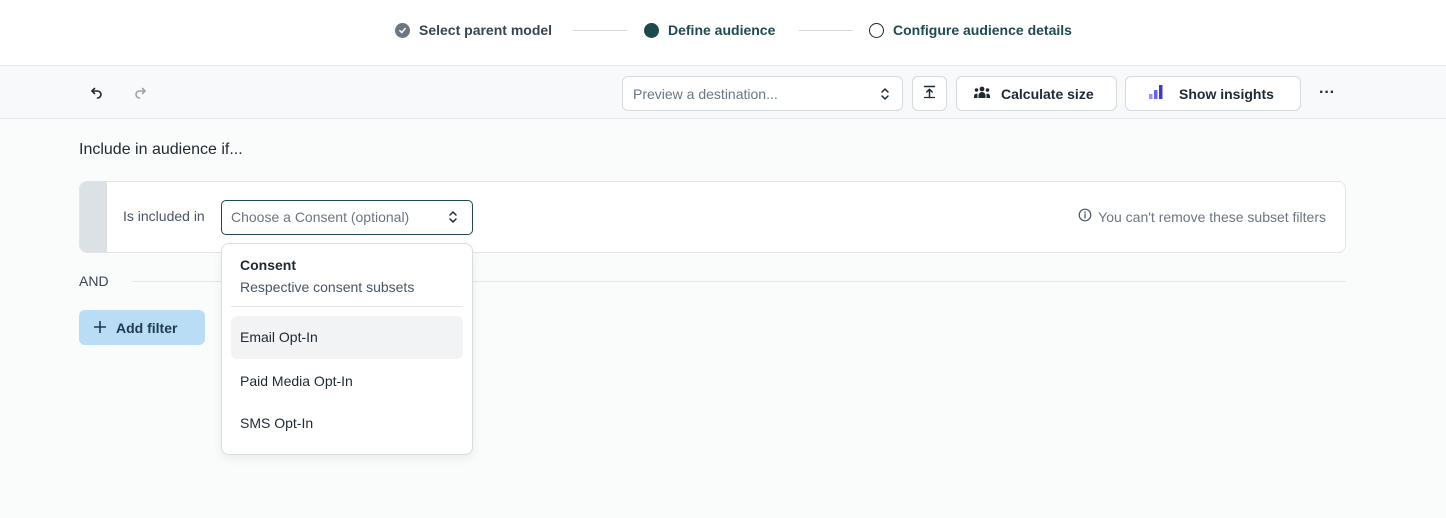 The image size is (1446, 518). Describe the element at coordinates (100, 328) in the screenshot. I see `plus-icon` at that location.